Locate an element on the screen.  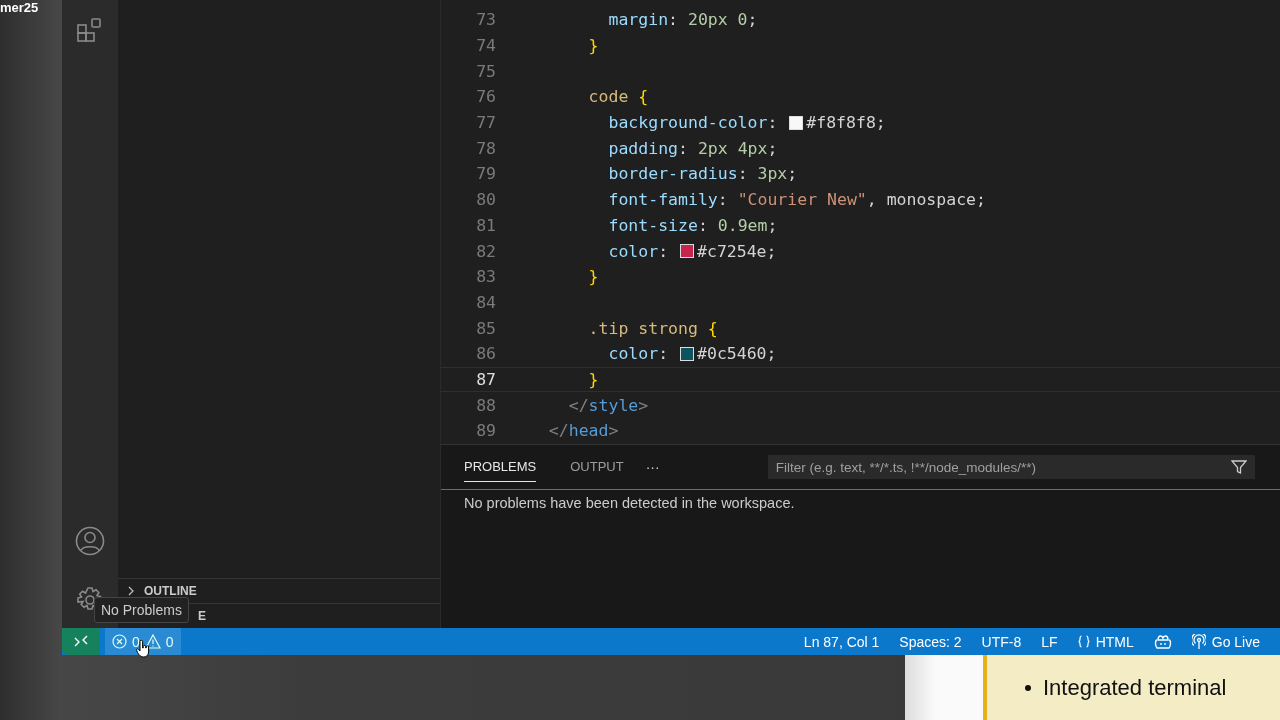
code-line: color: #0c5460; is located at coordinates (692, 354).